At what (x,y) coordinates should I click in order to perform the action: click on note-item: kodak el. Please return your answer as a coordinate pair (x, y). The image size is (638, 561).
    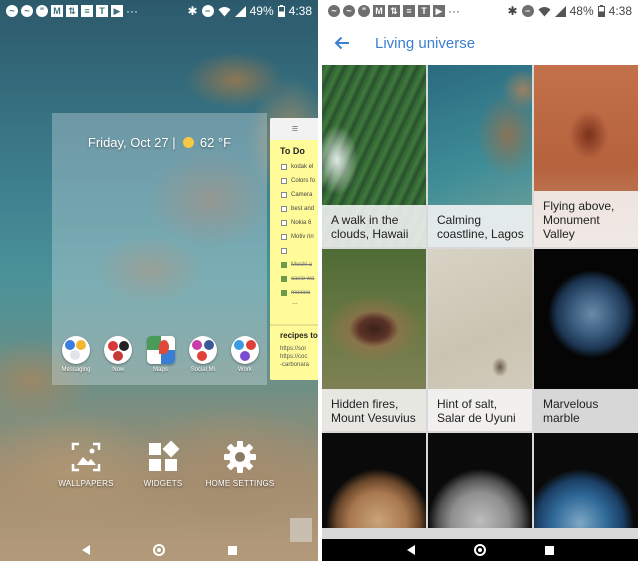
    Looking at the image, I should click on (299, 167).